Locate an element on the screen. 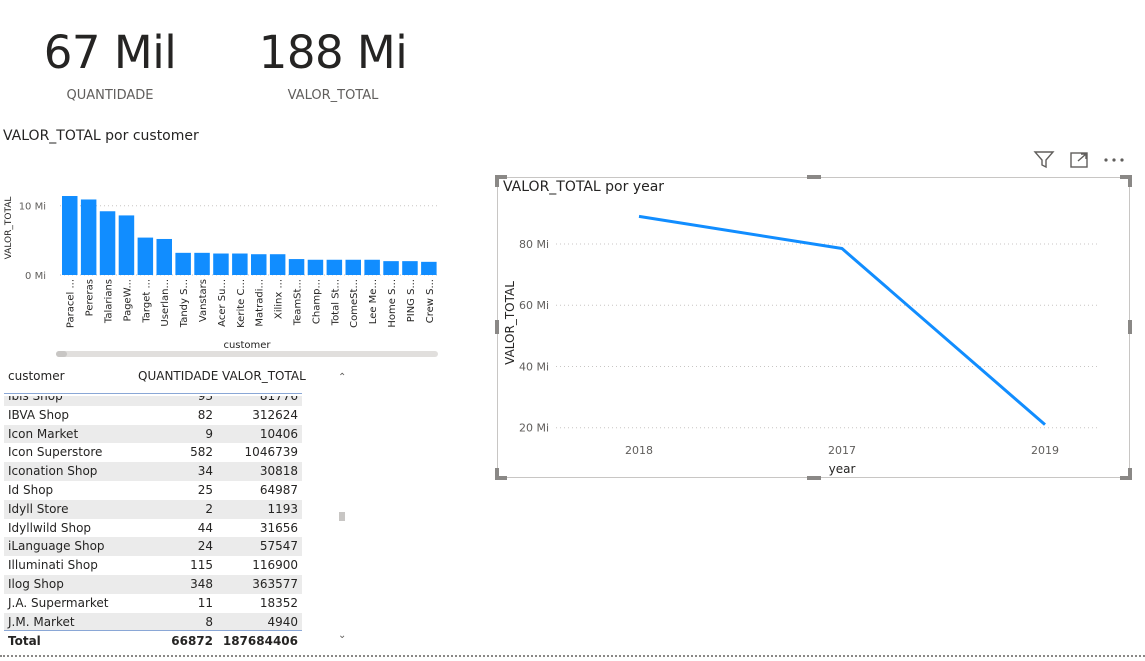 The height and width of the screenshot is (661, 1145). cell-customer: J.M. Market is located at coordinates (41, 621).